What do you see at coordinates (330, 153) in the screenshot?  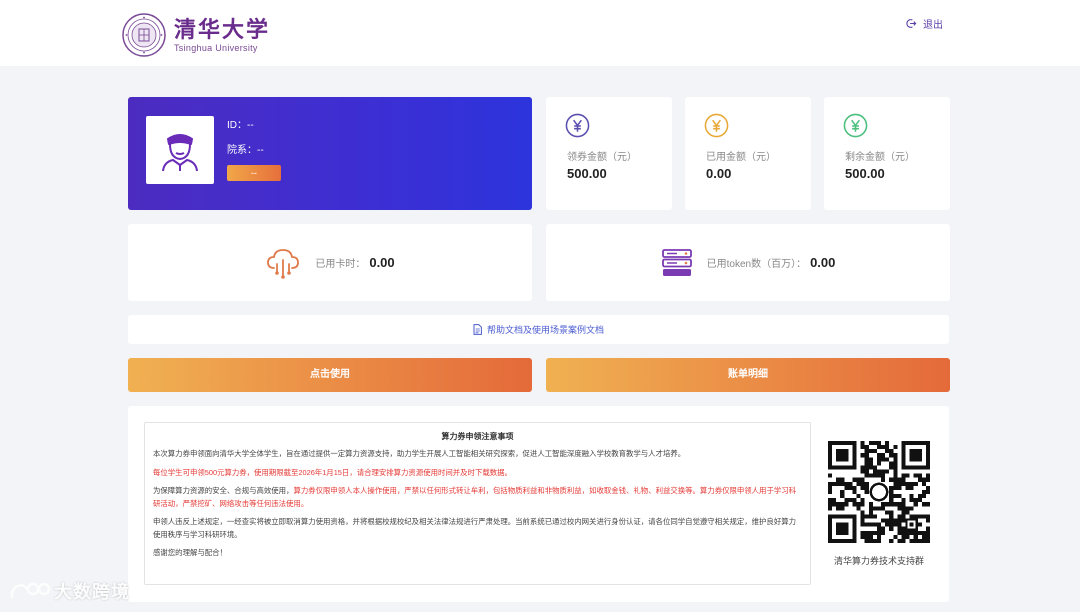 I see `profile-card: ID：-- 院系：-- --` at bounding box center [330, 153].